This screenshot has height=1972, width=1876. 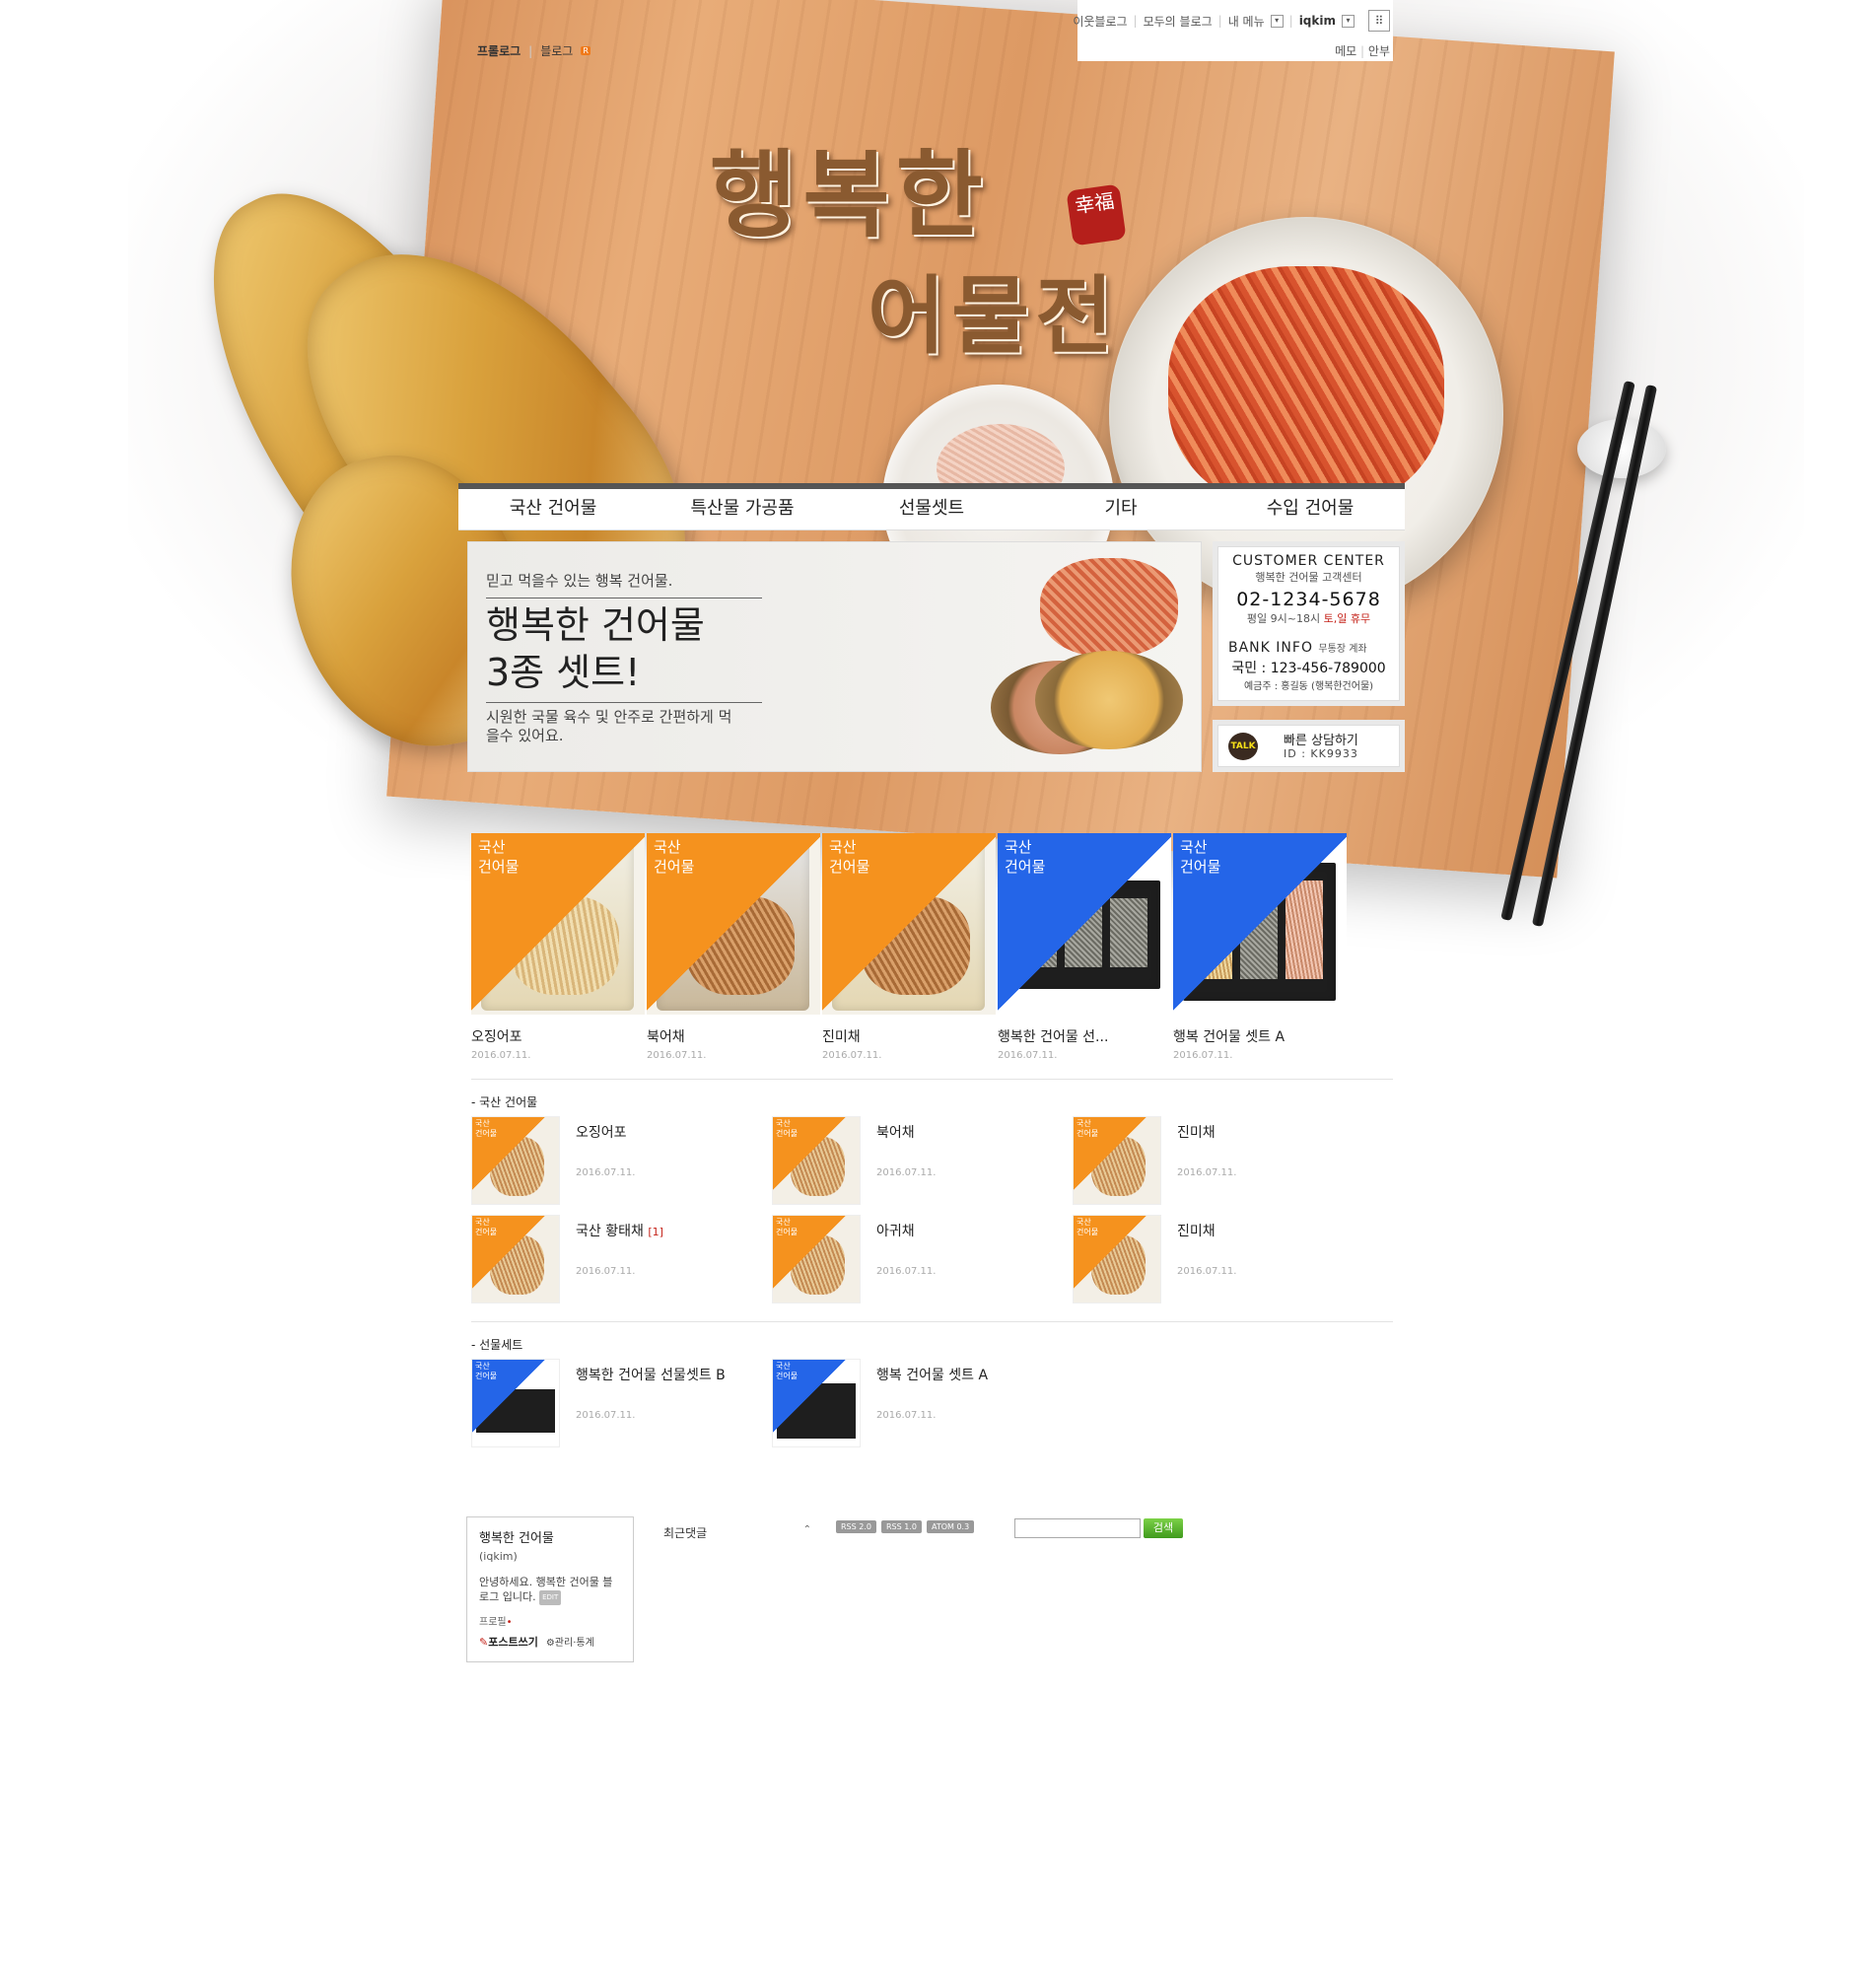 What do you see at coordinates (932, 1345) in the screenshot?
I see `section-title-gift-set: - 선물세트` at bounding box center [932, 1345].